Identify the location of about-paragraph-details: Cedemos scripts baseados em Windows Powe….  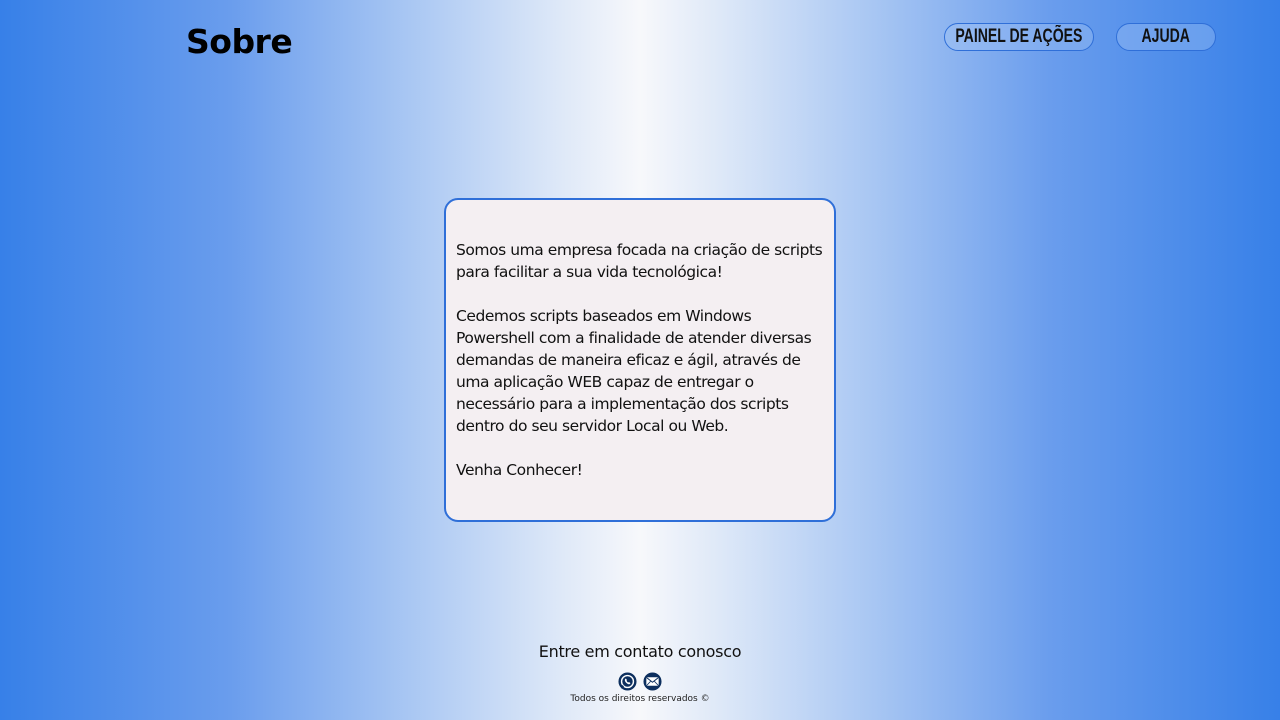
(634, 371).